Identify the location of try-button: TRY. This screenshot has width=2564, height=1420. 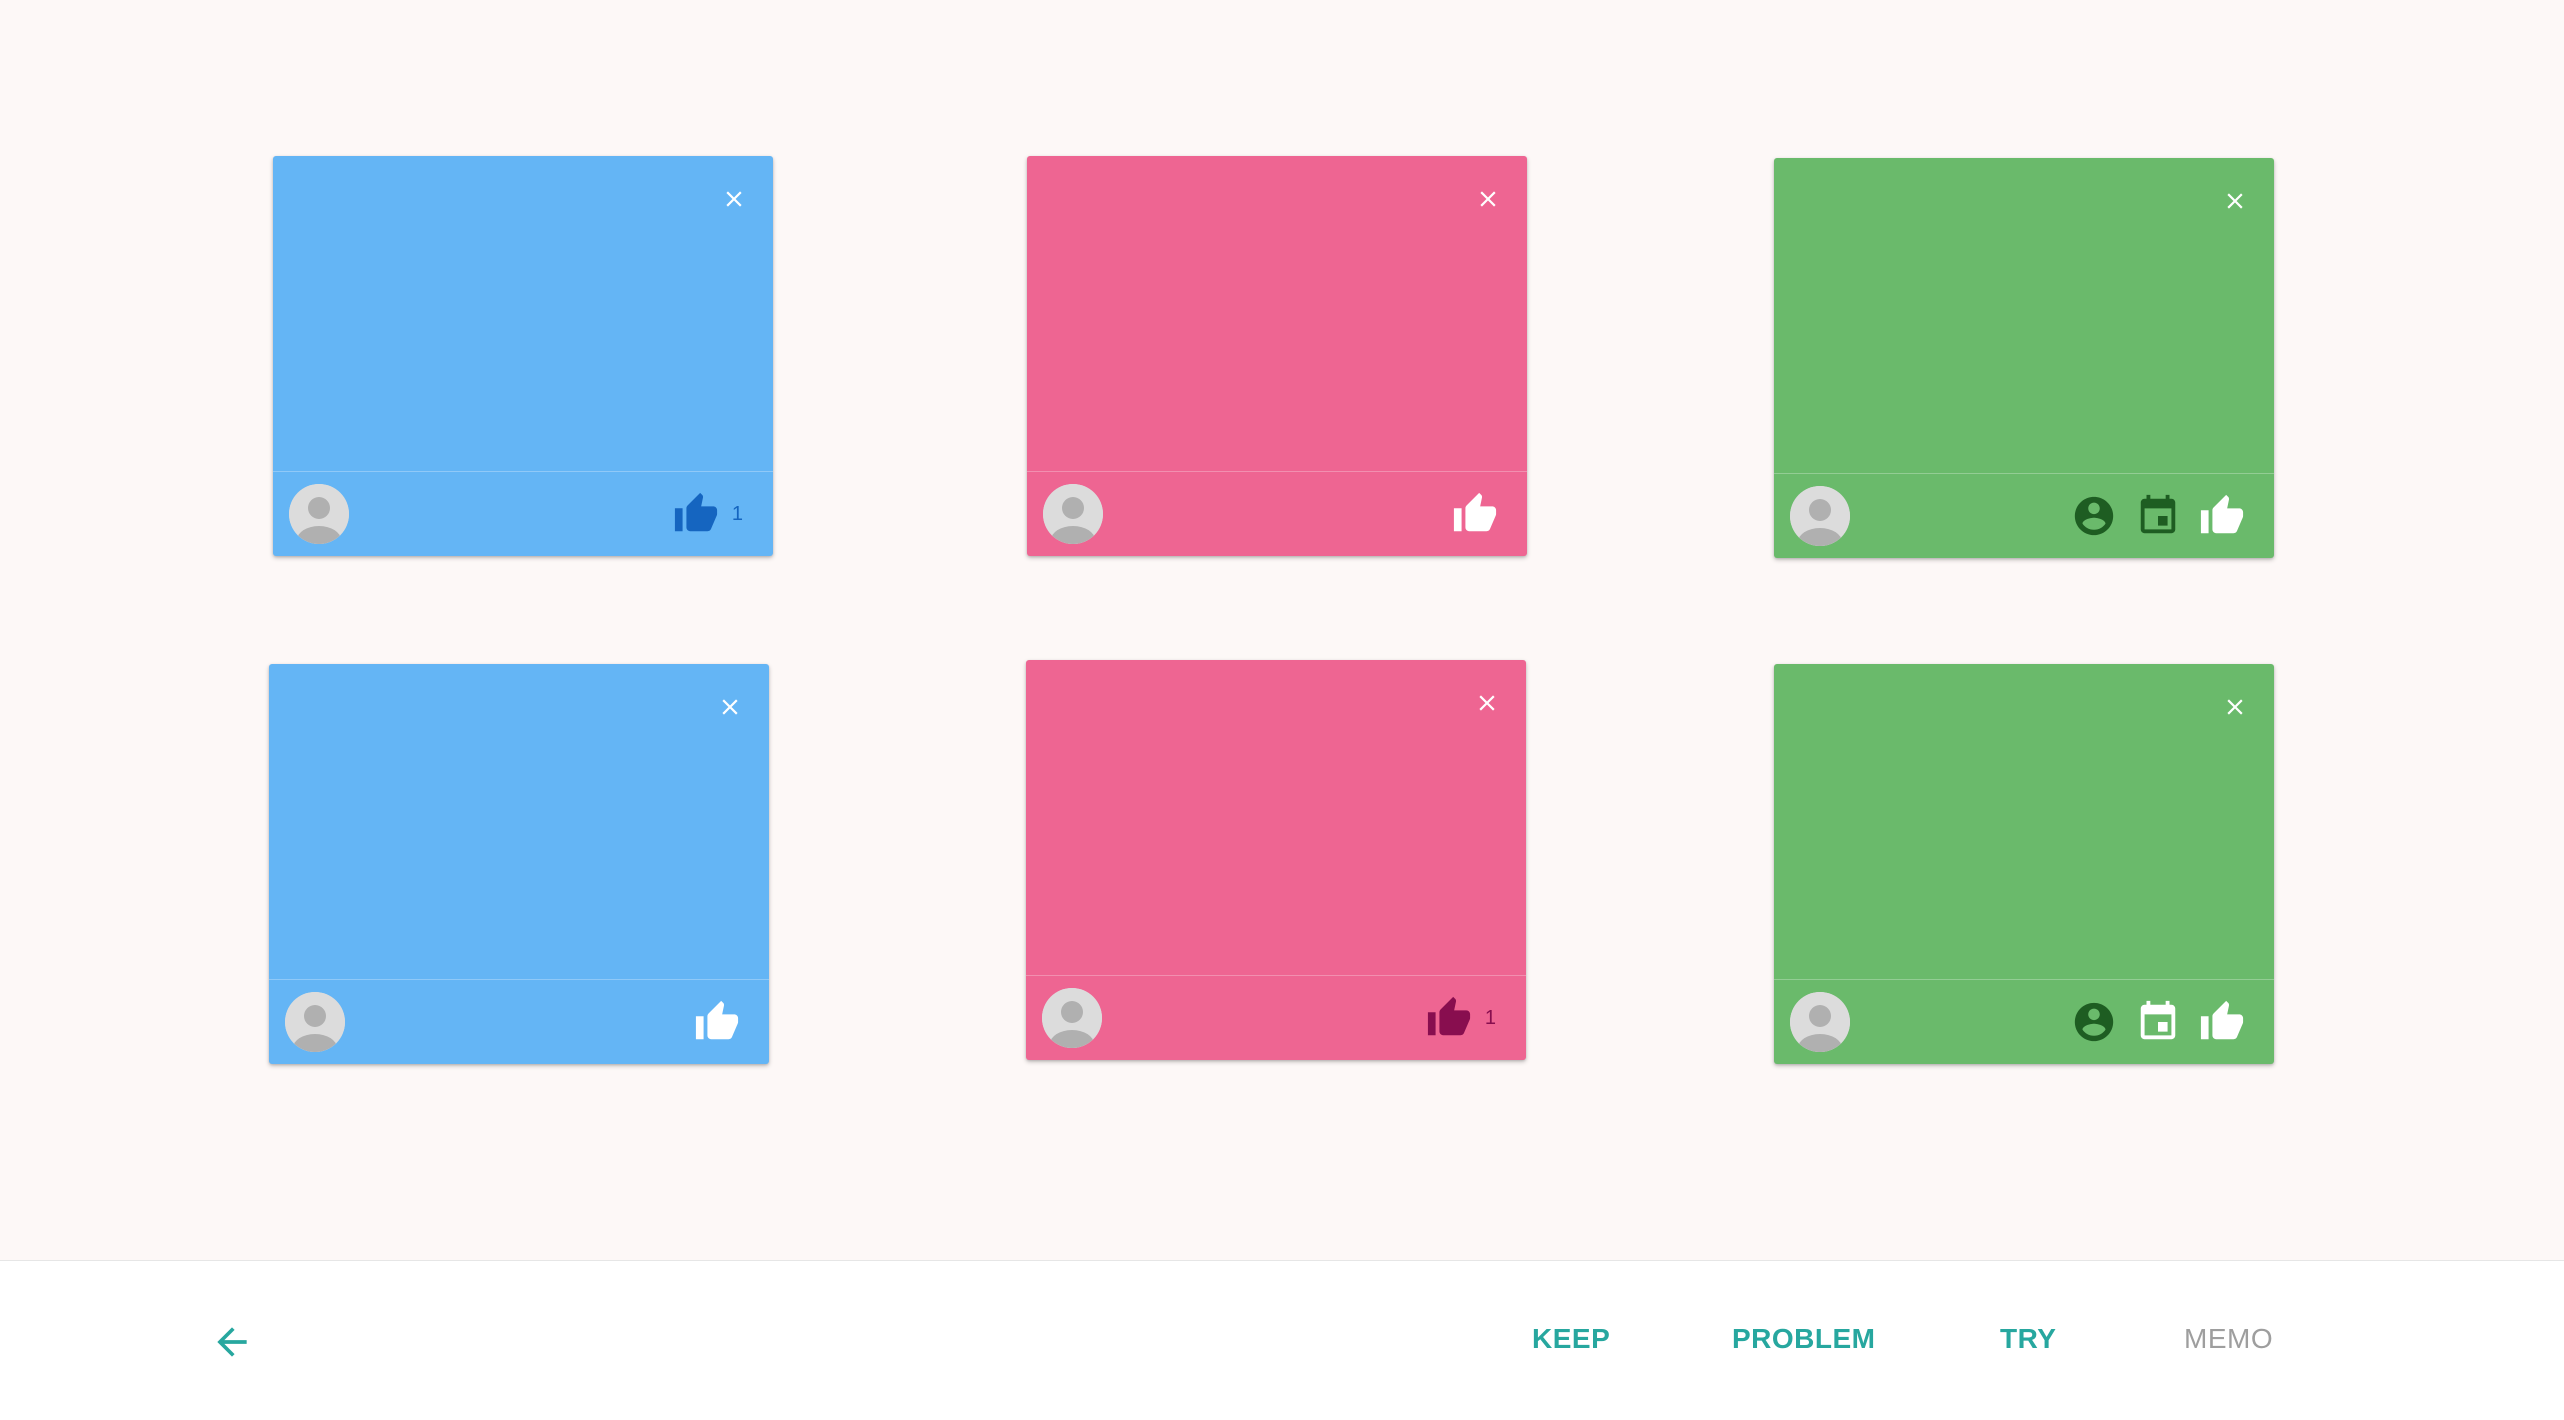
(2028, 1339).